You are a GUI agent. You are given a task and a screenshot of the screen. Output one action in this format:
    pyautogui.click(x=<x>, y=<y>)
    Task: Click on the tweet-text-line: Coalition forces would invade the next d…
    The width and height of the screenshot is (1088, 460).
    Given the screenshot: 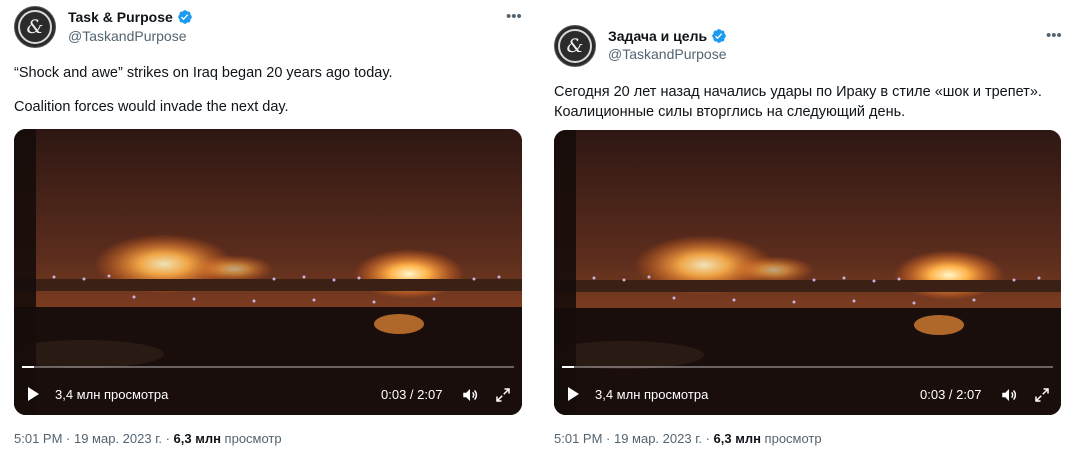 What is the action you would take?
    pyautogui.click(x=151, y=107)
    